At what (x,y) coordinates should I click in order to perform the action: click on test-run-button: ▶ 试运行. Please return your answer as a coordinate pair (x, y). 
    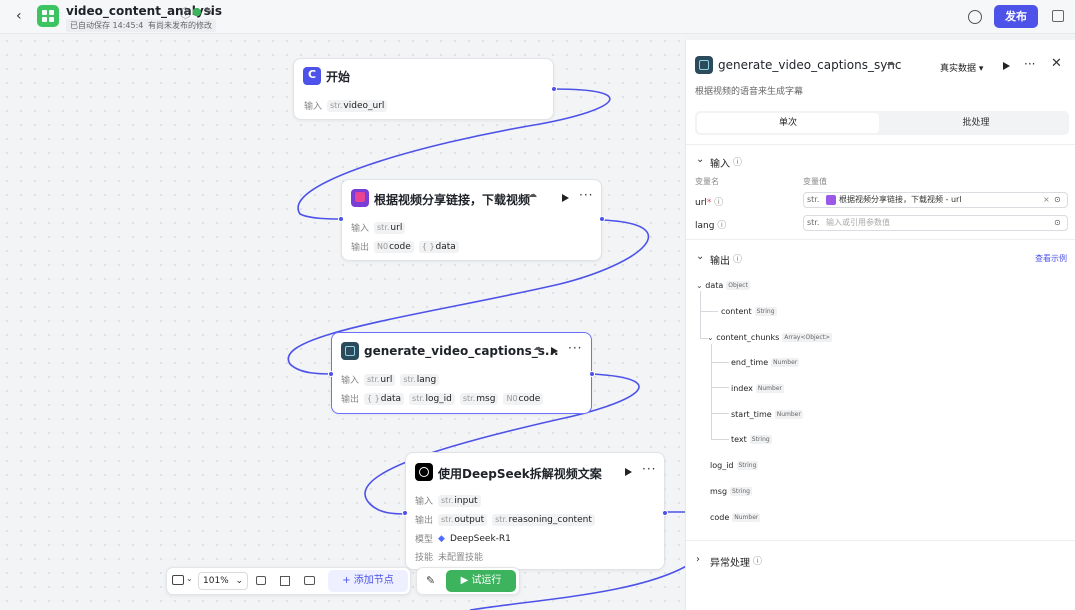
    Looking at the image, I should click on (481, 581).